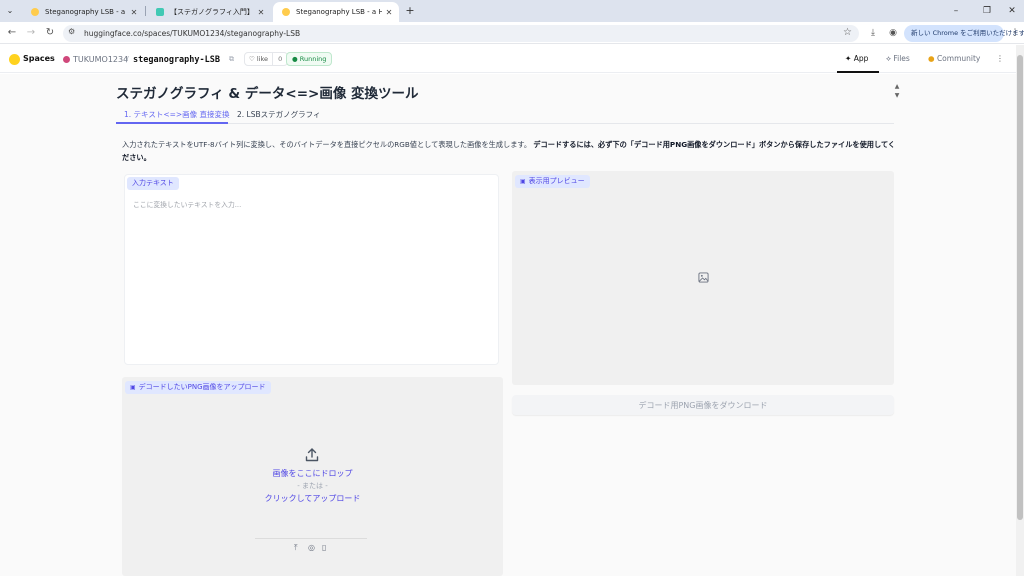  What do you see at coordinates (703, 405) in the screenshot?
I see `download-png-button: デコード用PNG画像をダウンロード` at bounding box center [703, 405].